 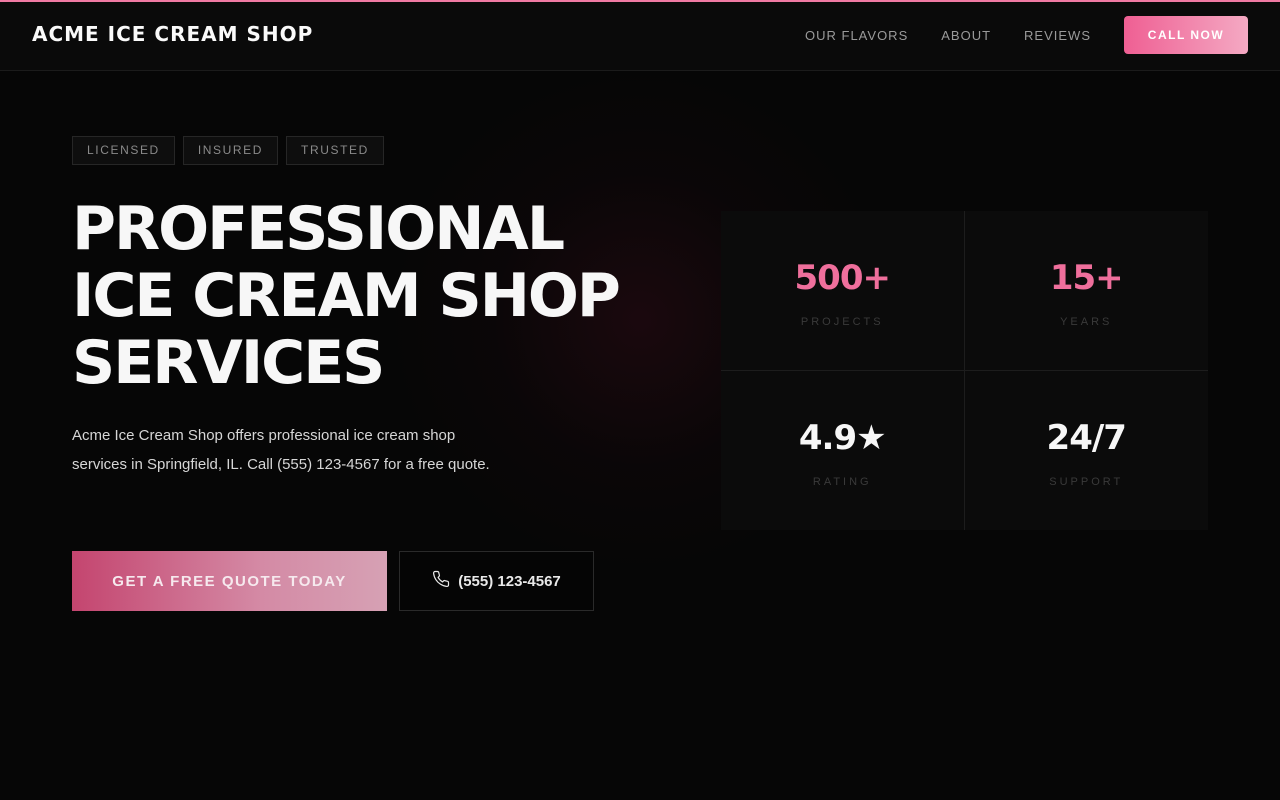 I want to click on badge-trusted: TRUSTED, so click(x=335, y=150).